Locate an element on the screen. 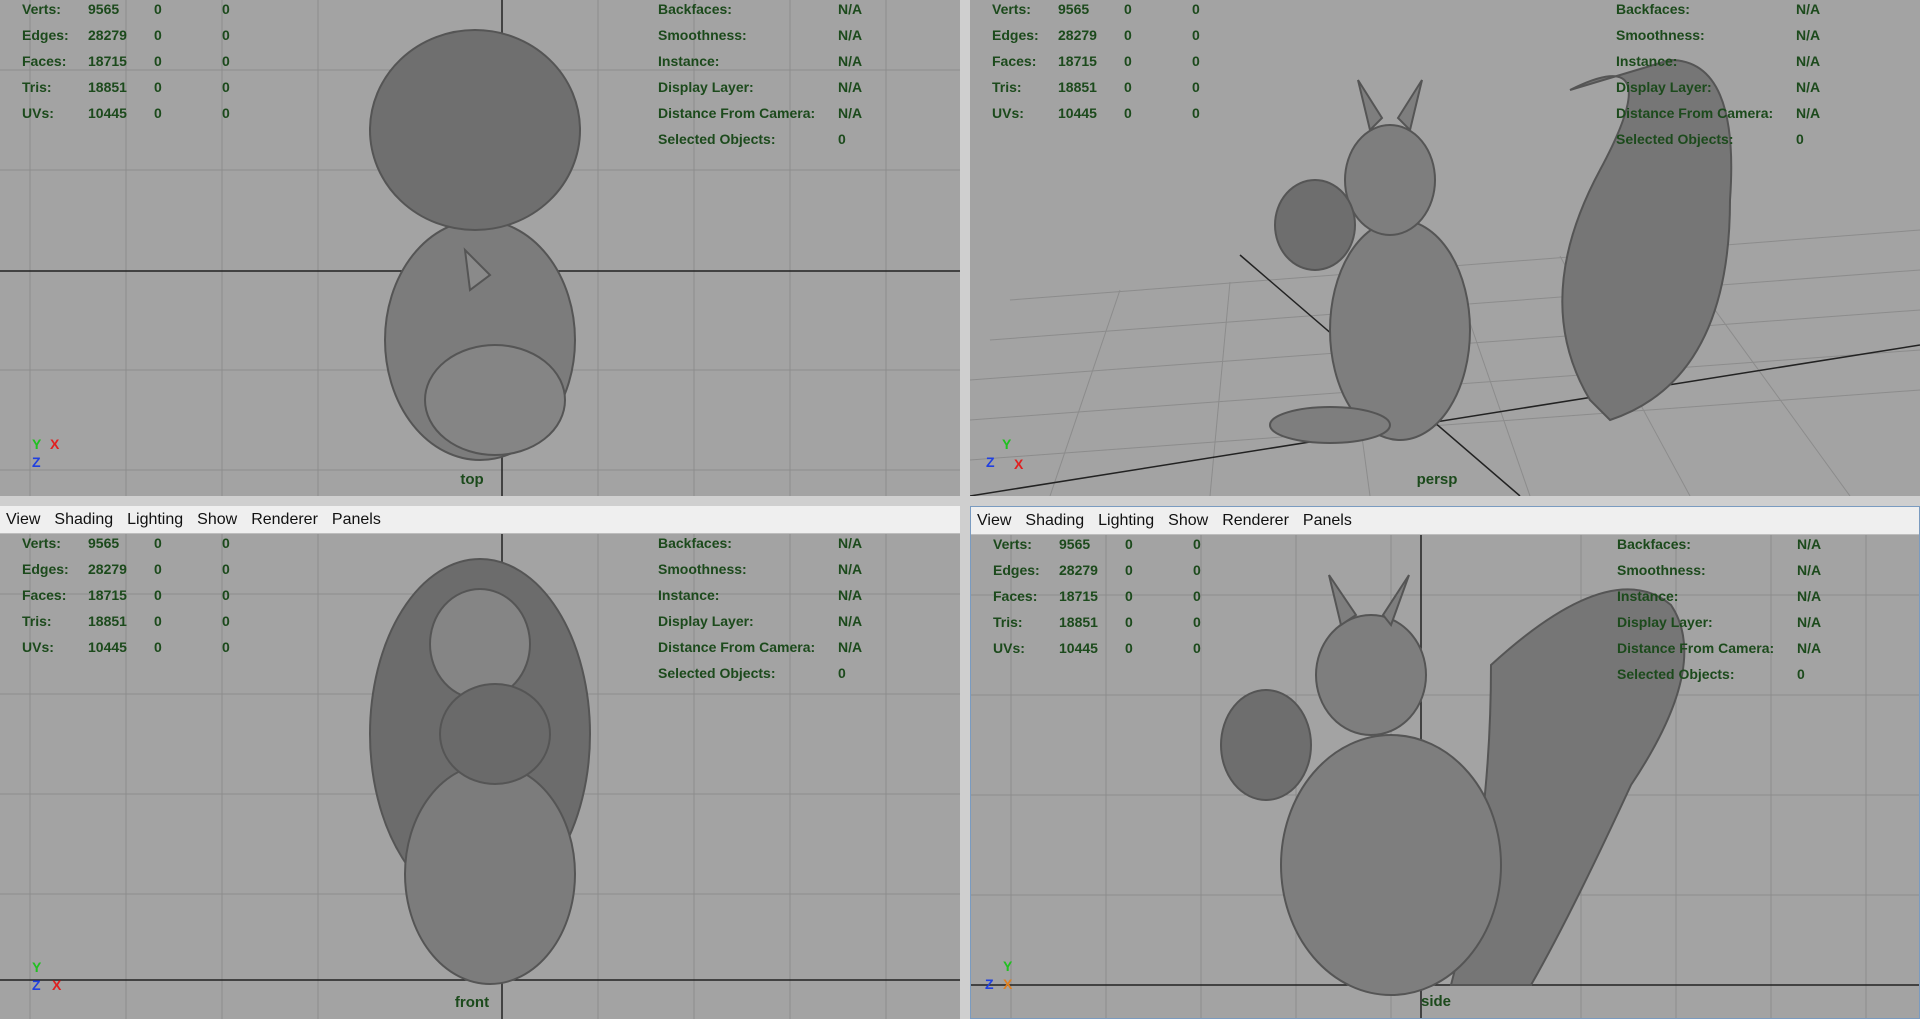  hud-stat-value: UVs: is located at coordinates (38, 647).